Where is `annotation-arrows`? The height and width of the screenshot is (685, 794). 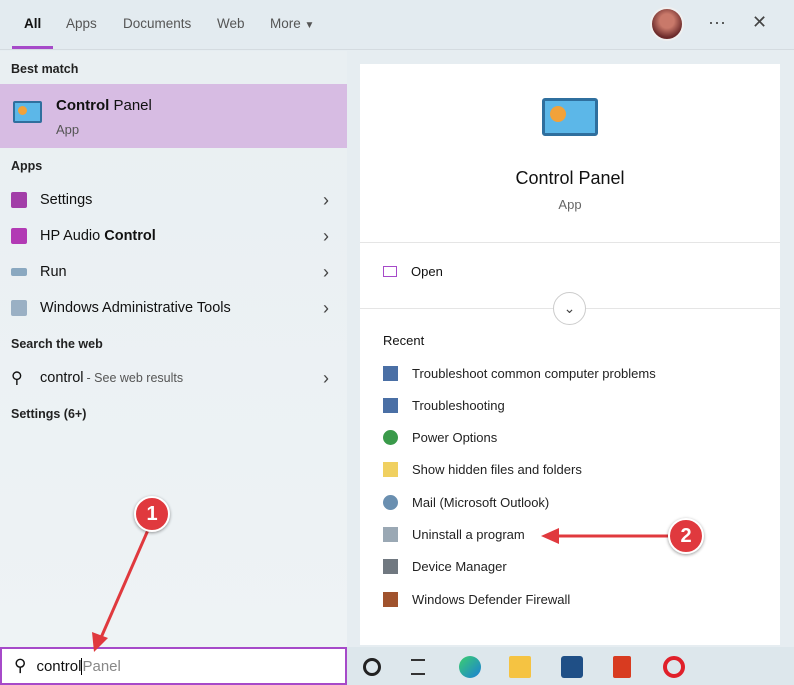
annotation-arrows is located at coordinates (380, 590).